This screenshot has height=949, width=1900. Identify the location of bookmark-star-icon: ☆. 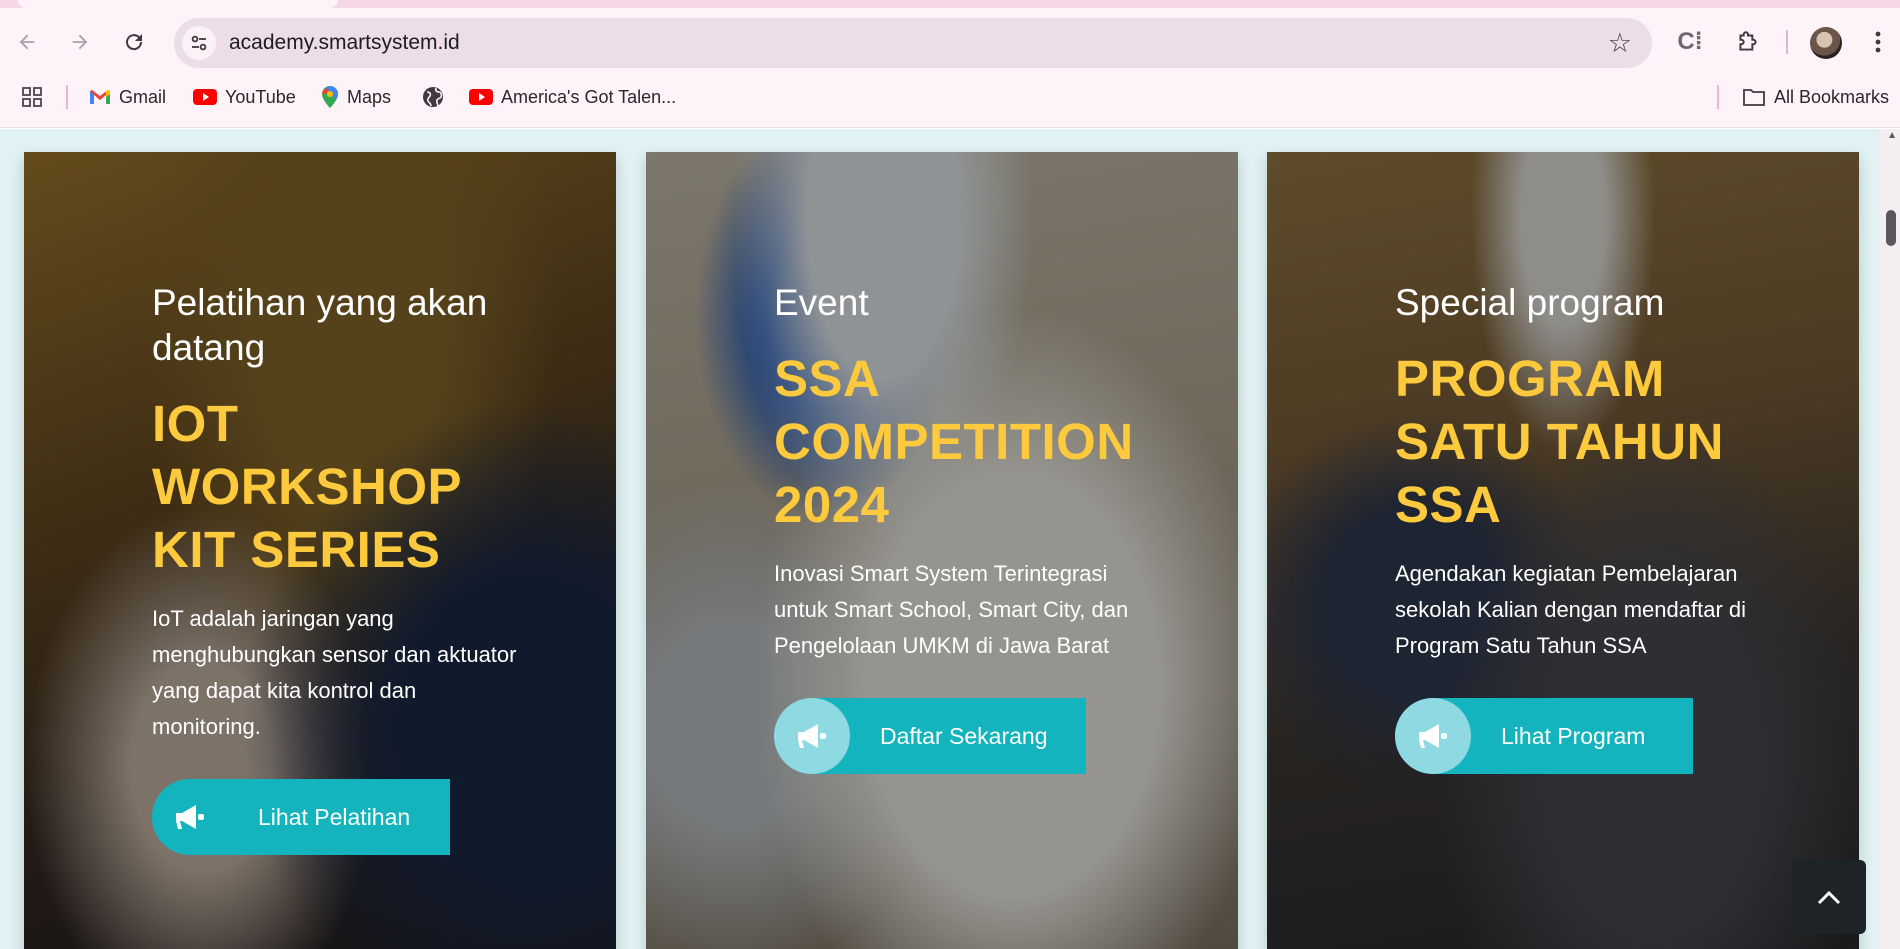
(1620, 43).